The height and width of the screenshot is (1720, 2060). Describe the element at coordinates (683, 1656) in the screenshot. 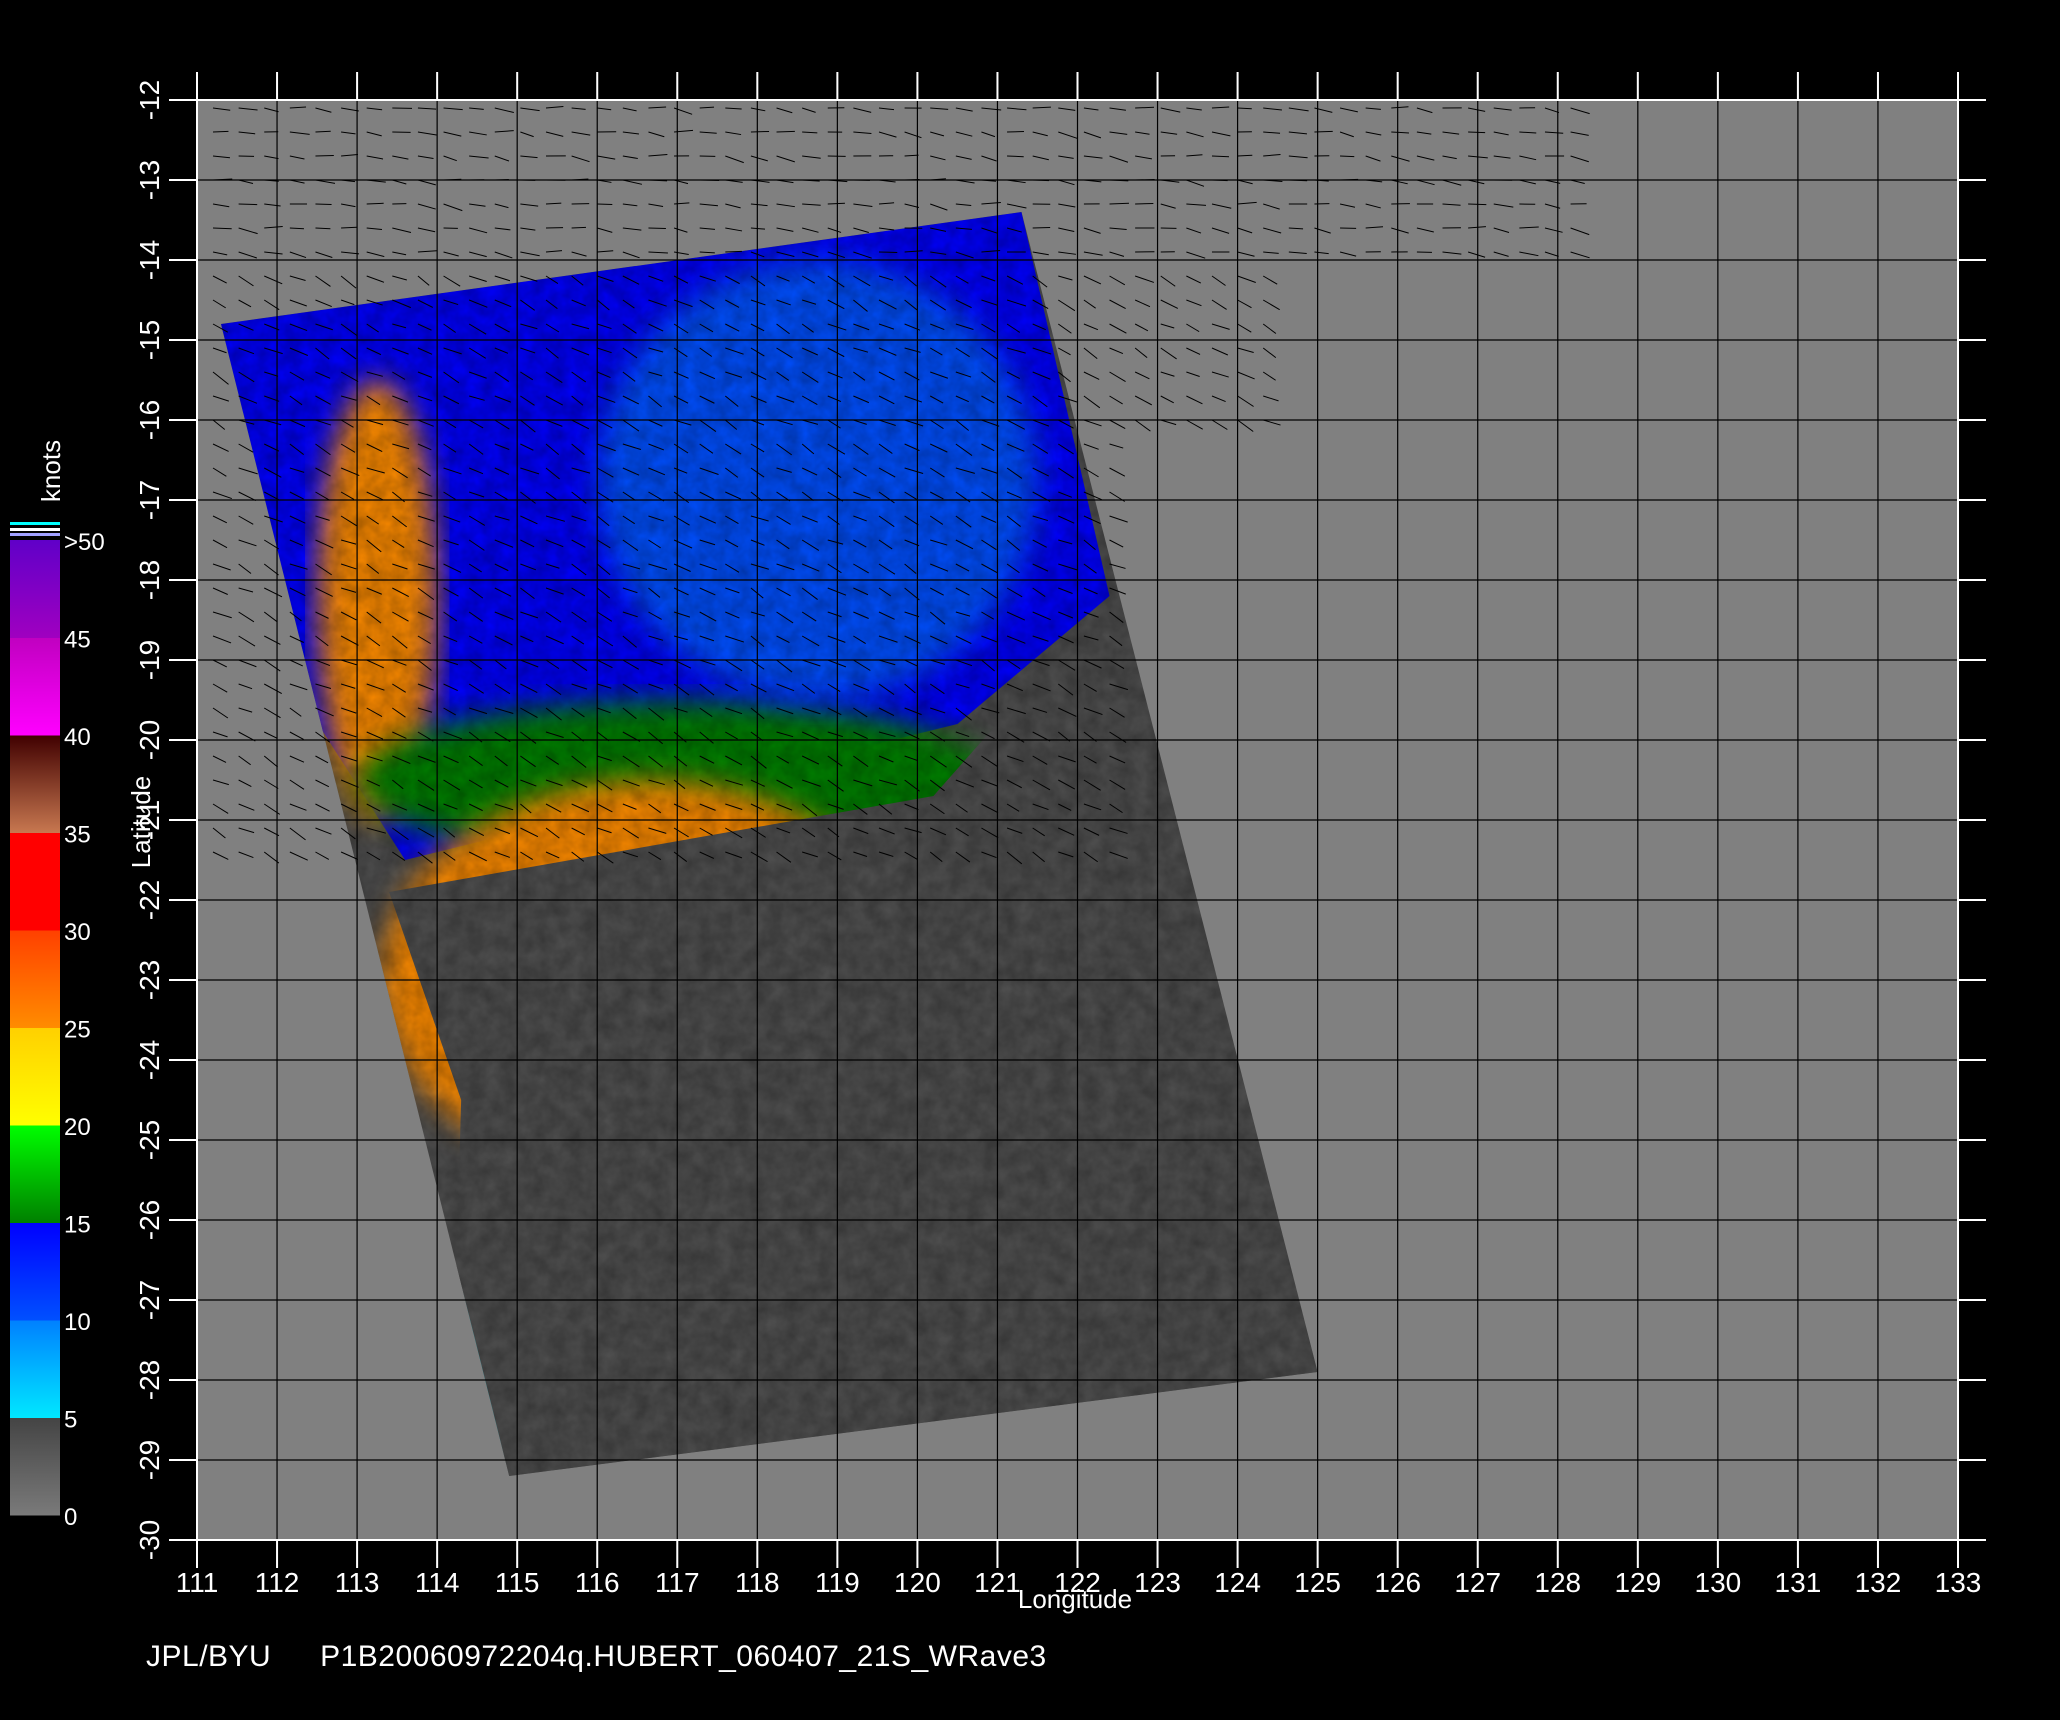

I see `footer-product-id: P1B20060972204q.HUBERT_060407_21S_WRave3` at that location.